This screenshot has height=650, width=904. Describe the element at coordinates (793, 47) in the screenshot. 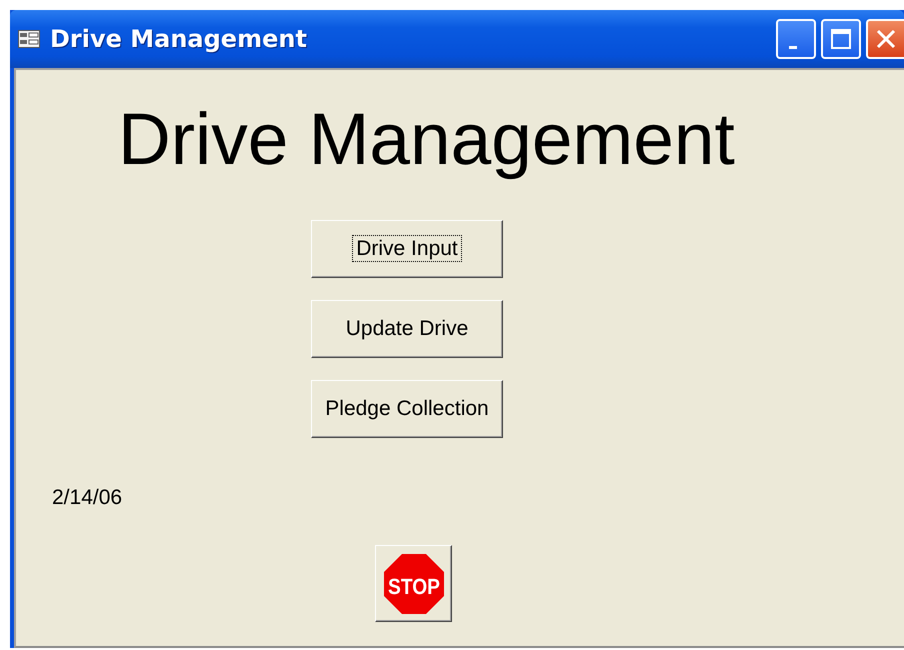

I see `minimize-icon` at that location.